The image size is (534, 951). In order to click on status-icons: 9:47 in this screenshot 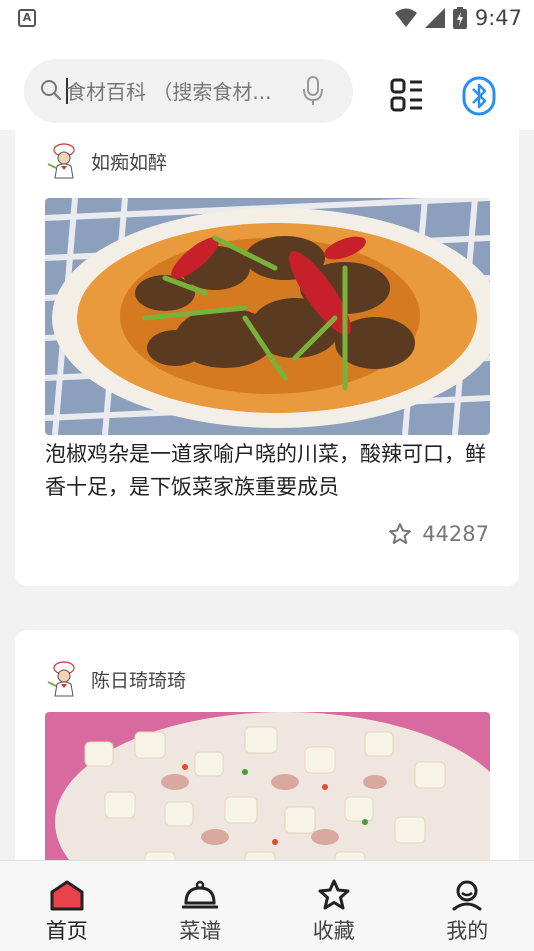, I will do `click(458, 18)`.